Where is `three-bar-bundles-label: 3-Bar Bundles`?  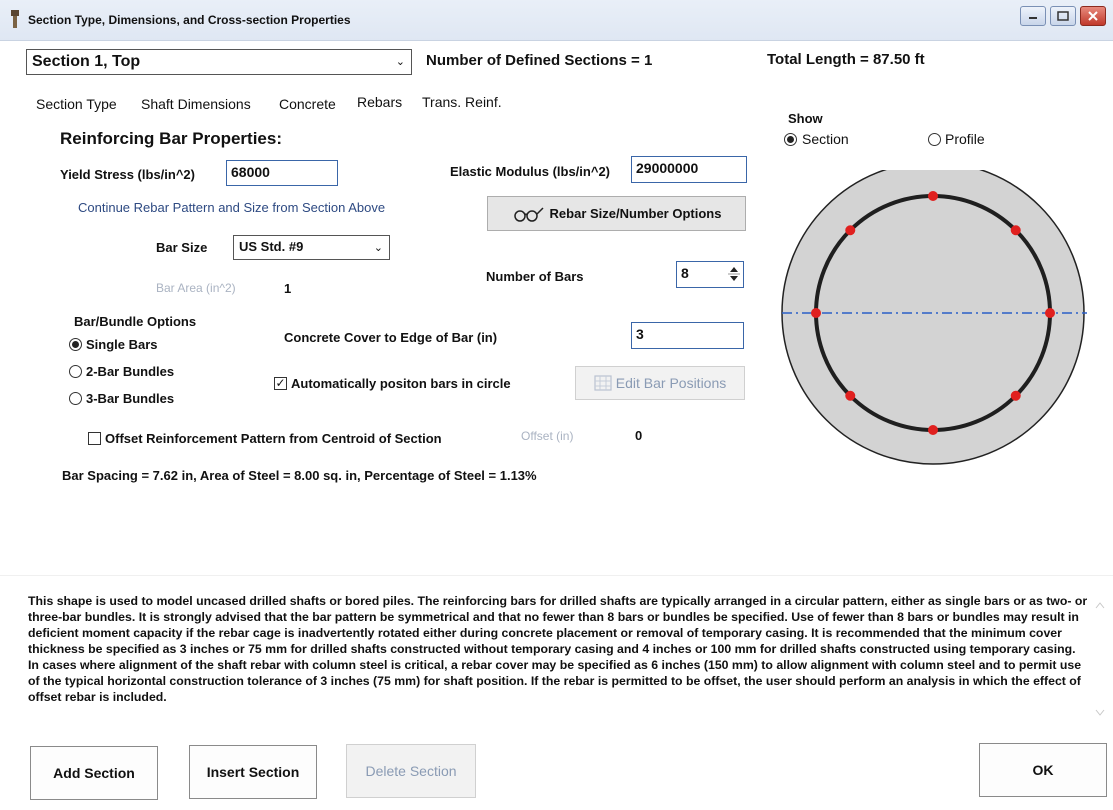
three-bar-bundles-label: 3-Bar Bundles is located at coordinates (130, 398).